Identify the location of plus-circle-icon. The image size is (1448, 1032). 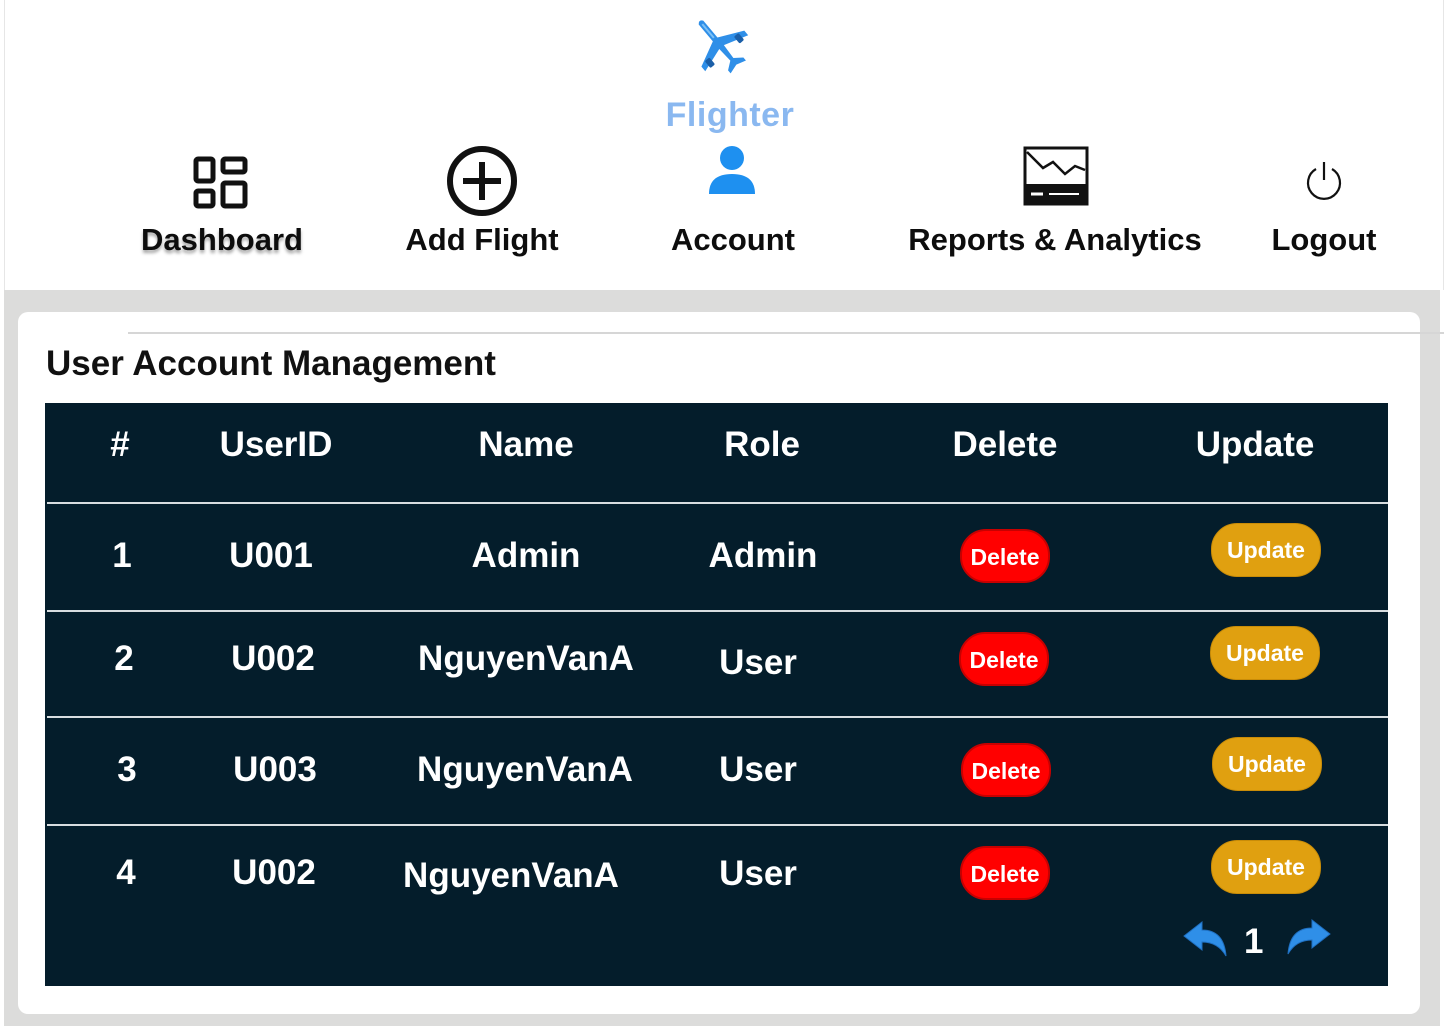
(482, 181).